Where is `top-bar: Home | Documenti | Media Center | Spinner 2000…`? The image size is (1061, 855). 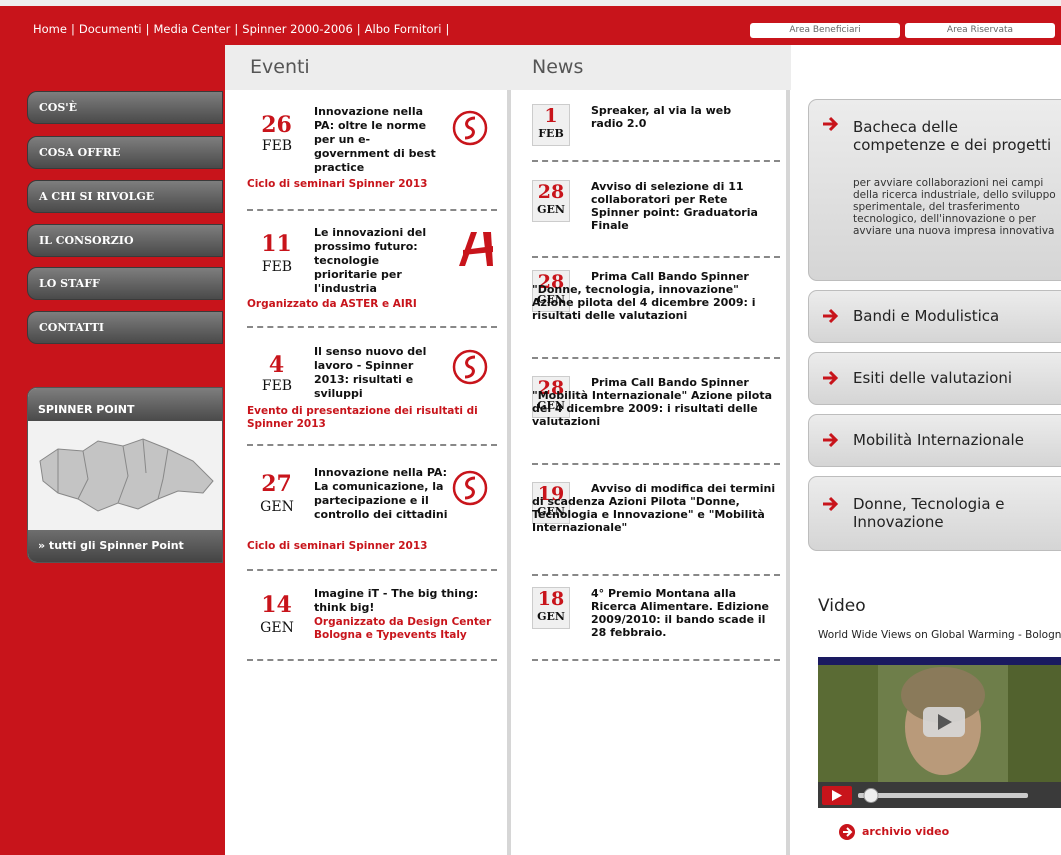 top-bar: Home | Documenti | Media Center | Spinner 2000… is located at coordinates (530, 22).